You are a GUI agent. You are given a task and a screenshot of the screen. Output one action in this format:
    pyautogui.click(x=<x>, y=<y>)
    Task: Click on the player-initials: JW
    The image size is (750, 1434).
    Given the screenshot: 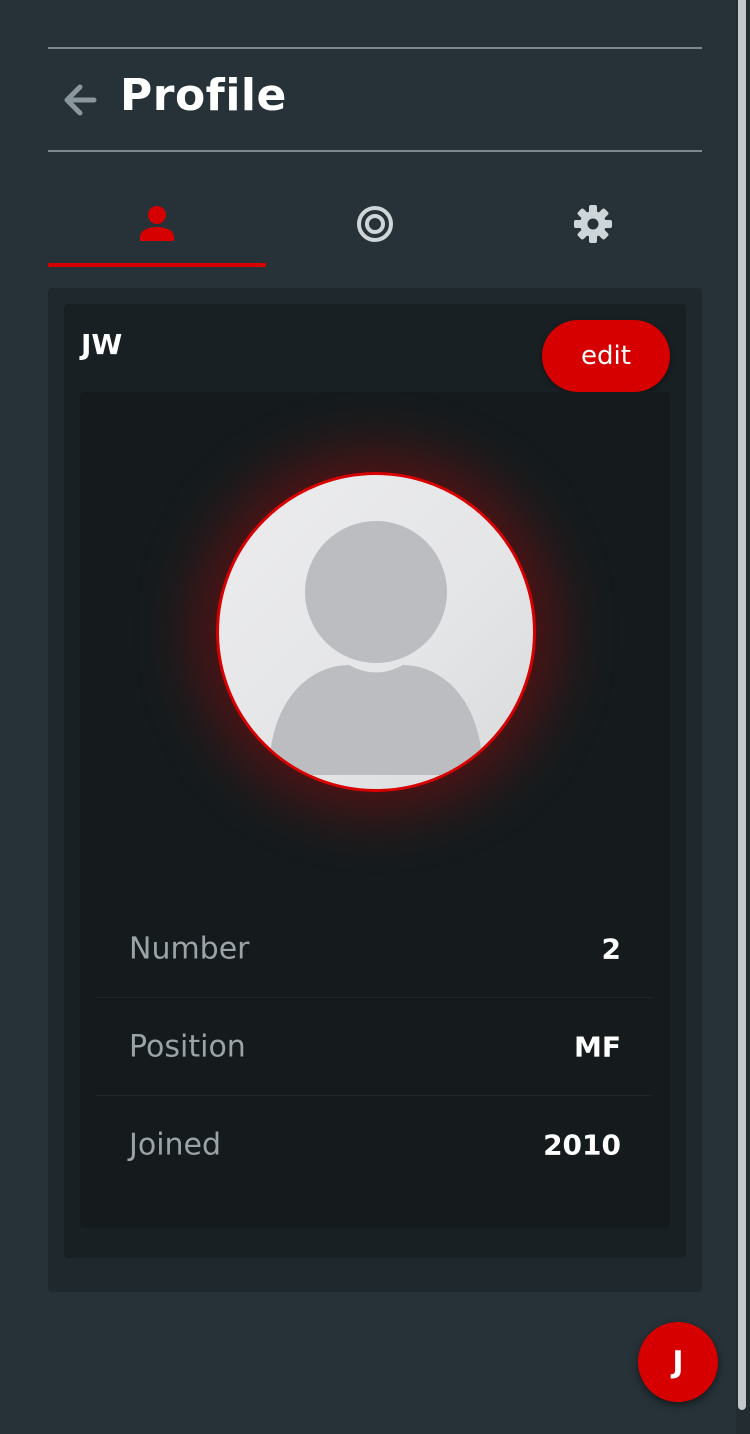 What is the action you would take?
    pyautogui.click(x=102, y=344)
    